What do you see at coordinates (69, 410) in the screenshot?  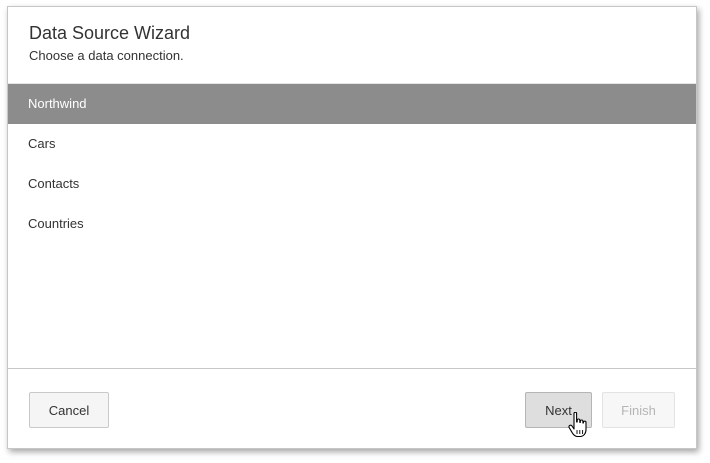 I see `cancel-button: Cancel` at bounding box center [69, 410].